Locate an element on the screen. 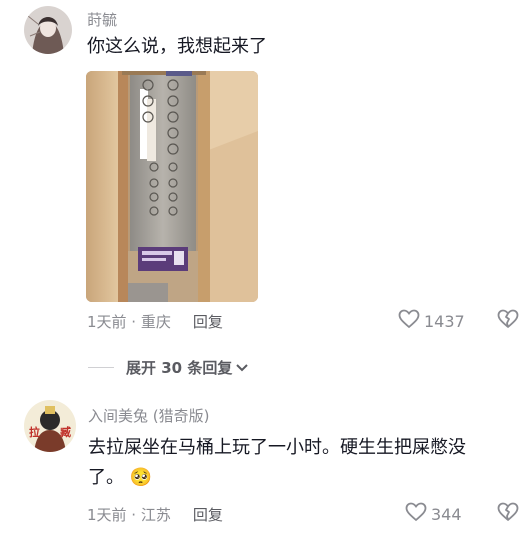  comment-username: 莳毓 is located at coordinates (102, 19).